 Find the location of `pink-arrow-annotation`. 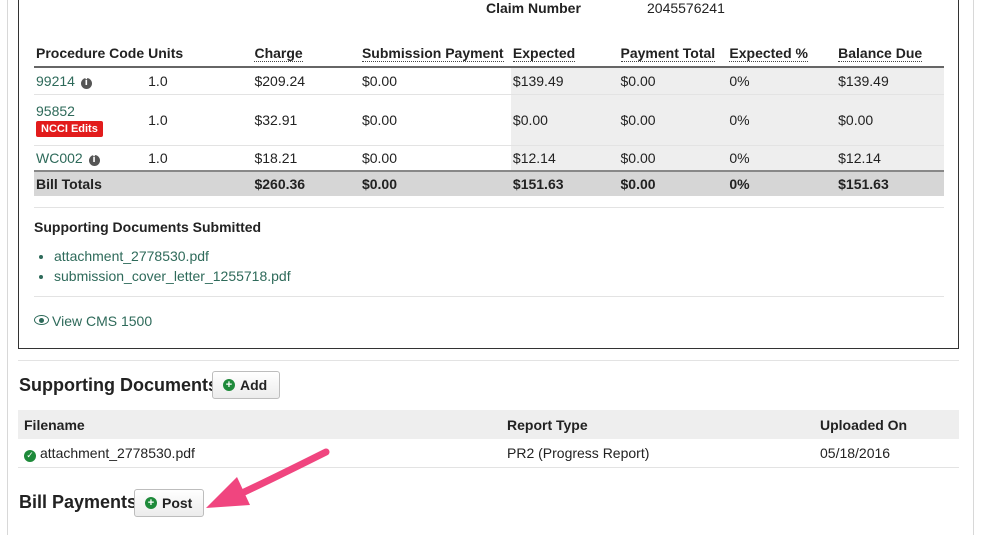

pink-arrow-annotation is located at coordinates (268, 478).